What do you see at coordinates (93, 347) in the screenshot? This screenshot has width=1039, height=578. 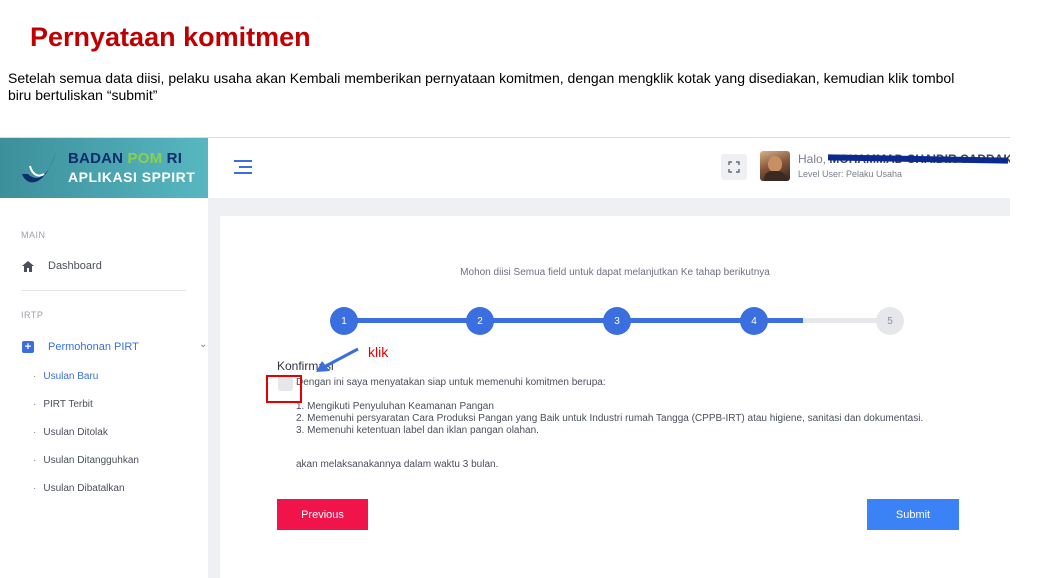 I see `sidebar-item-label: Permohonan PIRT` at bounding box center [93, 347].